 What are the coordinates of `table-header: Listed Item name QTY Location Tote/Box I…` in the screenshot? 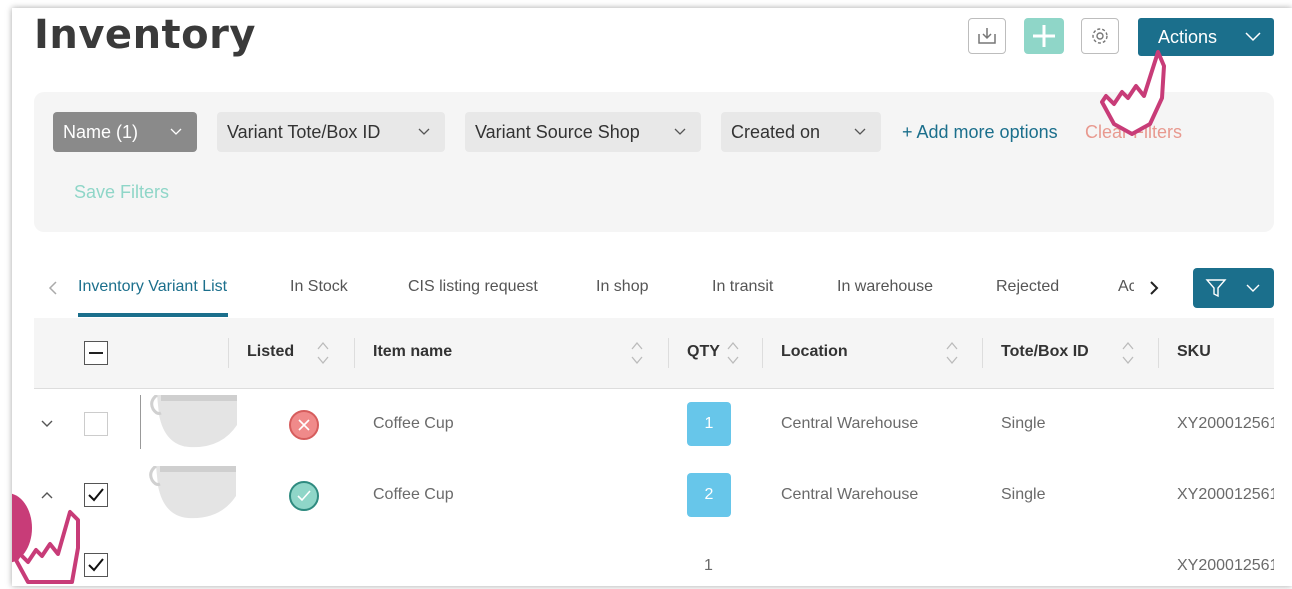 It's located at (654, 353).